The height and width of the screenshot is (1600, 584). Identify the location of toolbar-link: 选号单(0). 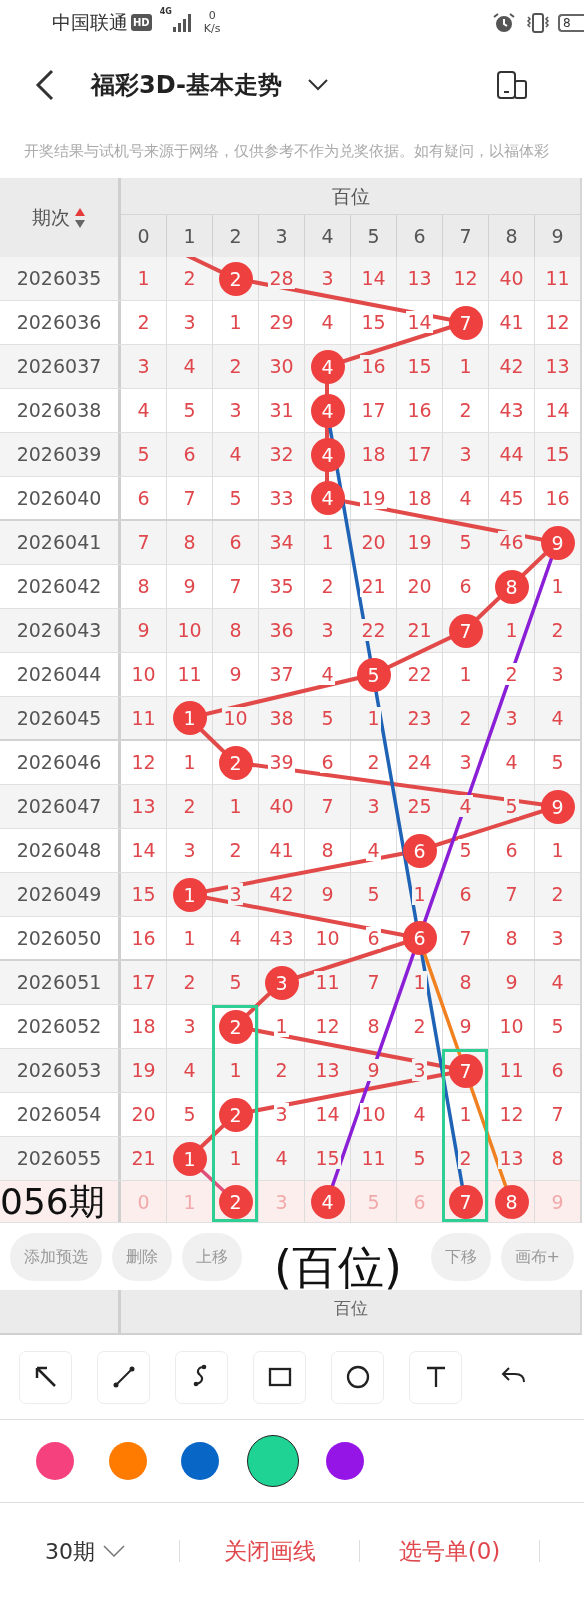
(449, 1551).